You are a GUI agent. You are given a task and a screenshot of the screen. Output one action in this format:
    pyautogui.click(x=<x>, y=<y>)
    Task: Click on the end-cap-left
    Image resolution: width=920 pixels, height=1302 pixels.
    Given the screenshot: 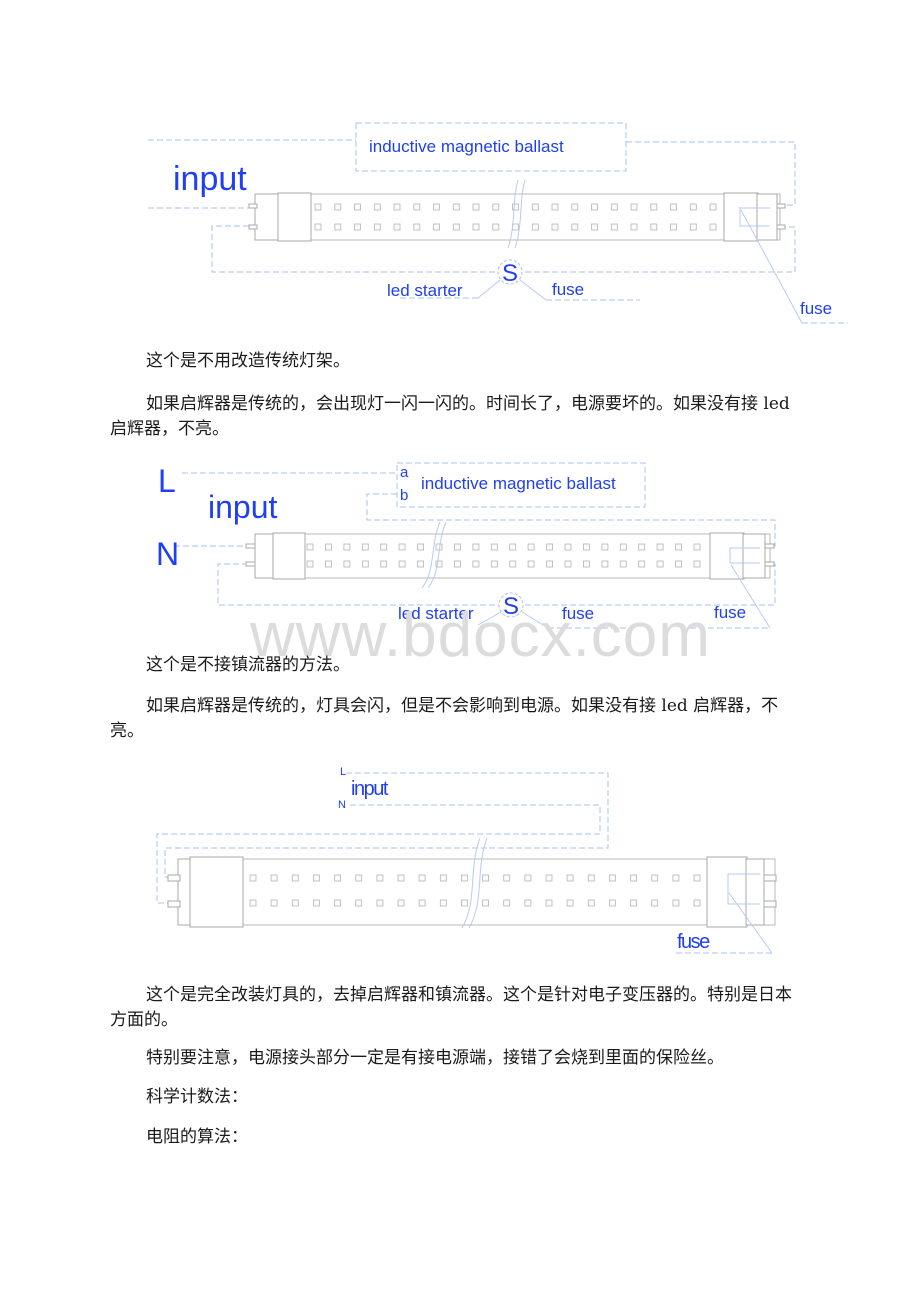 What is the action you would take?
    pyautogui.click(x=216, y=892)
    